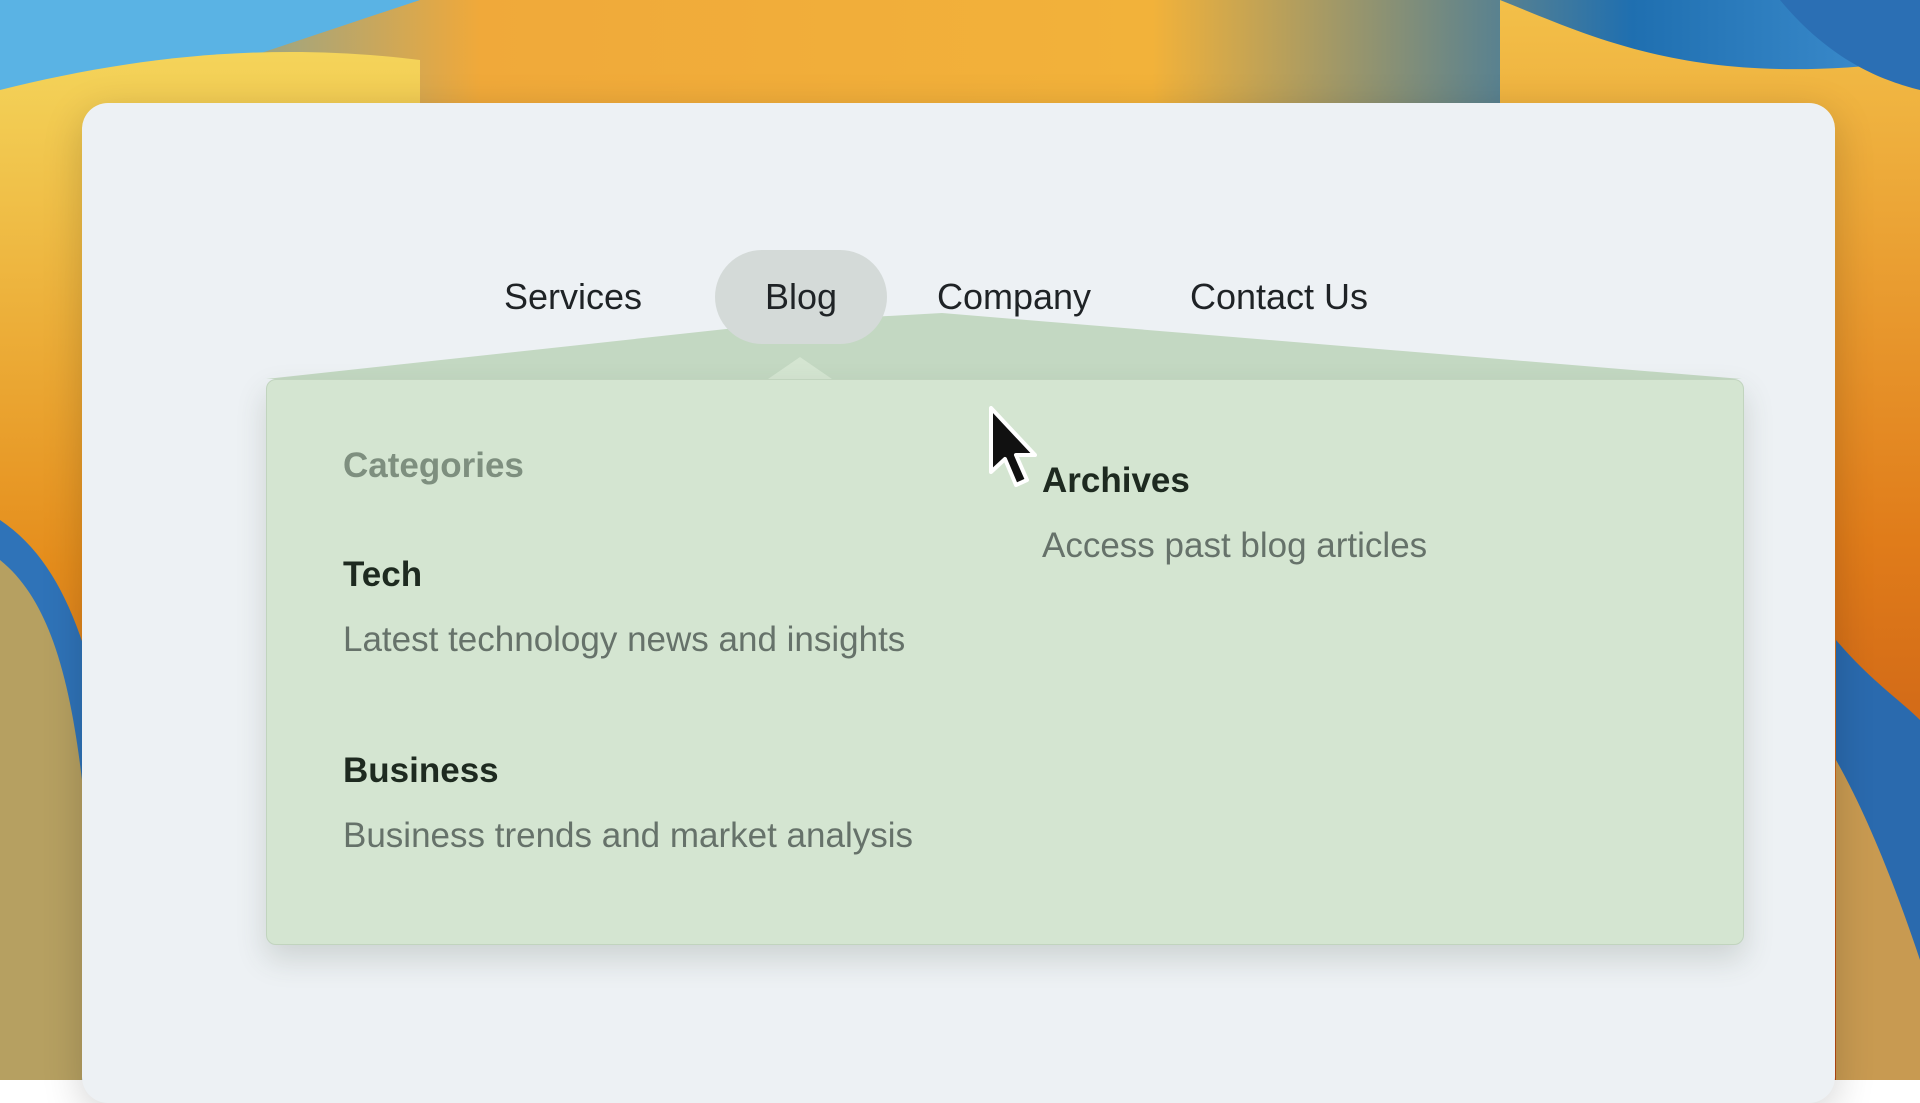  What do you see at coordinates (1014, 297) in the screenshot?
I see `nav-item-company: Company` at bounding box center [1014, 297].